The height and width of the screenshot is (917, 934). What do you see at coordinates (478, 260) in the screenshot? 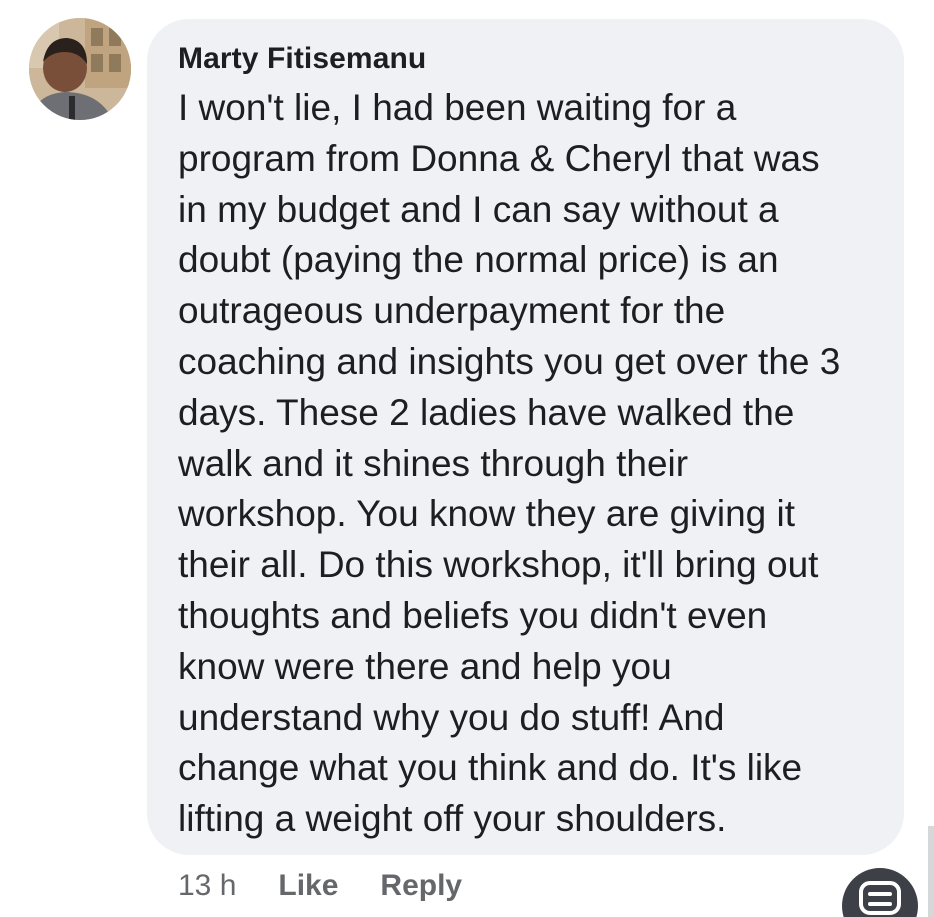
I see `comment-line: doubt (paying the normal price) is an` at bounding box center [478, 260].